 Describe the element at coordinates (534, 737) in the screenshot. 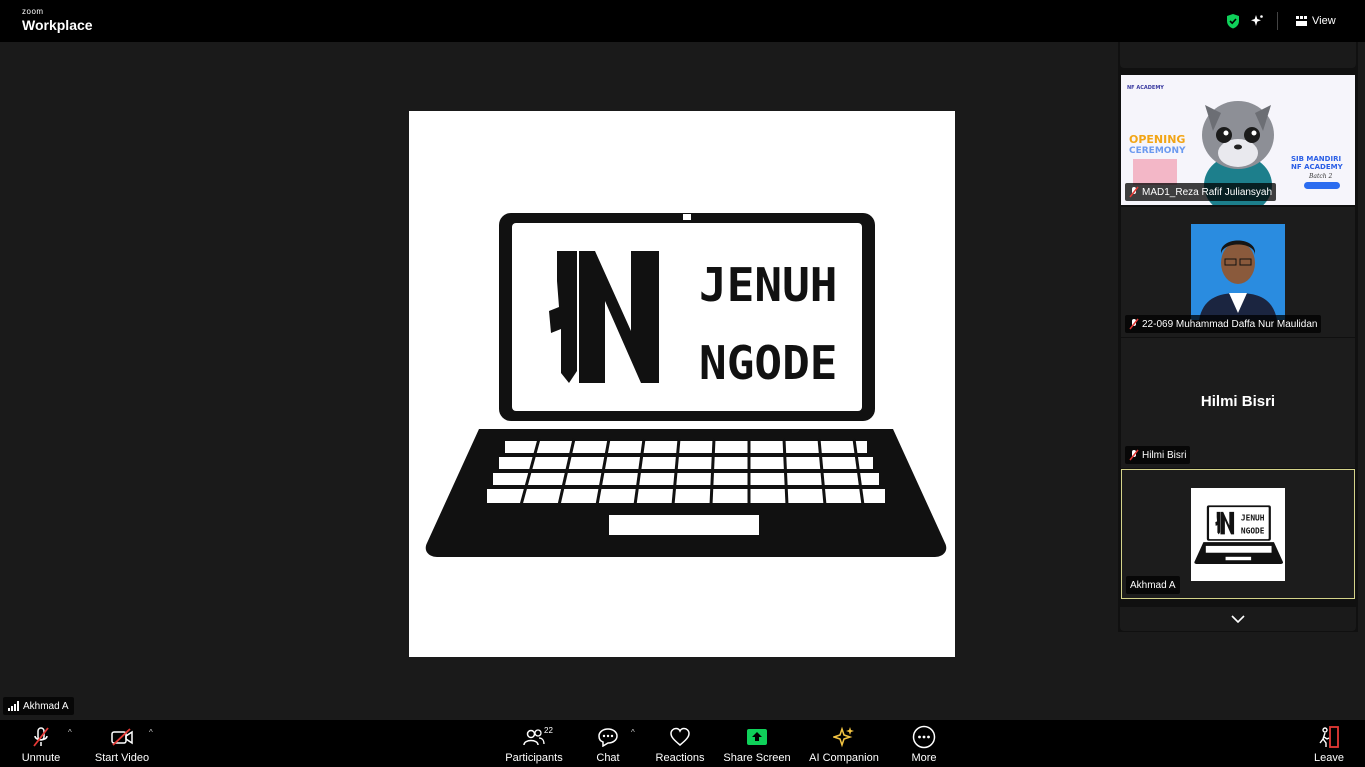

I see `participants-icon` at that location.